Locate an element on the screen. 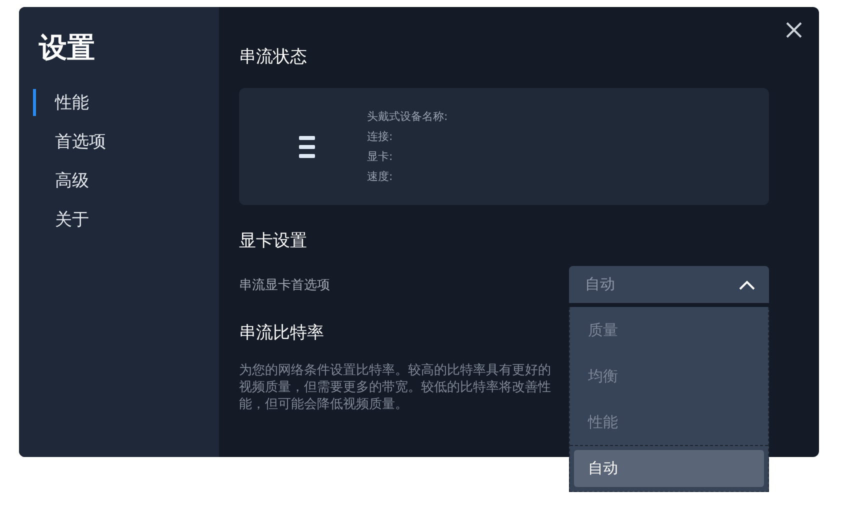 Image resolution: width=841 pixels, height=516 pixels. section-heading: 串流状态 is located at coordinates (273, 57).